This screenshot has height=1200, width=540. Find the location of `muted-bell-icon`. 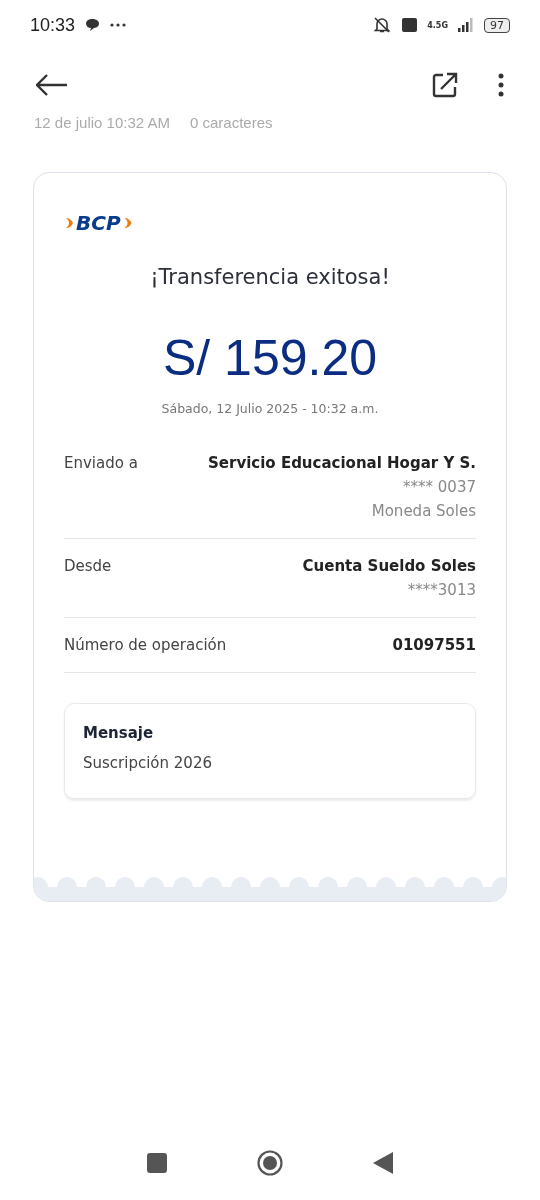

muted-bell-icon is located at coordinates (382, 25).